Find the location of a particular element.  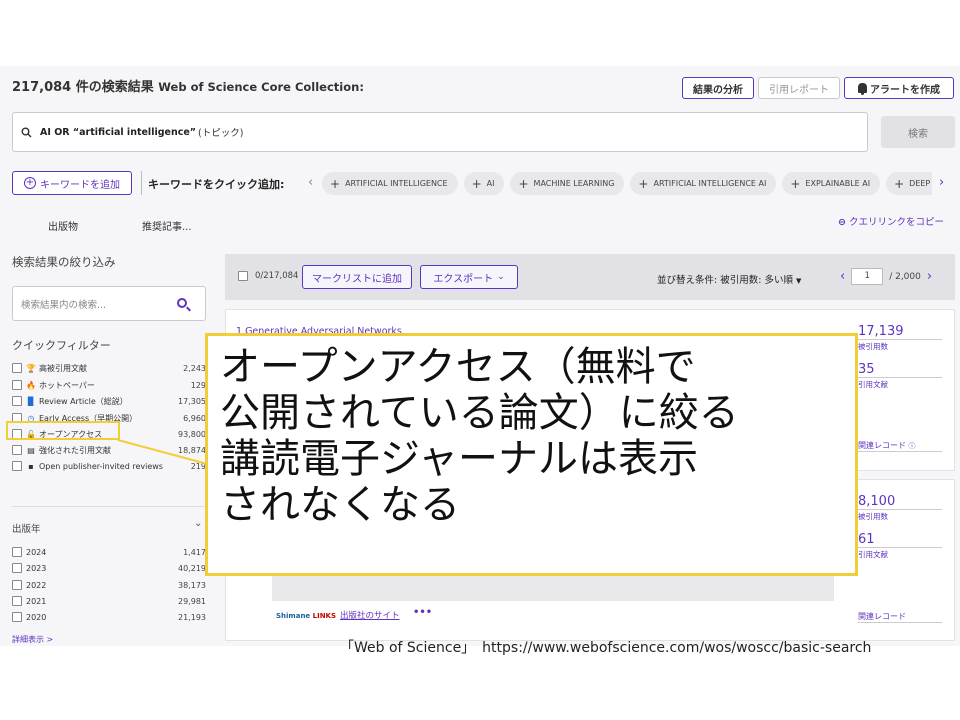

publisher-site-link: 出版社のサイト is located at coordinates (370, 615).